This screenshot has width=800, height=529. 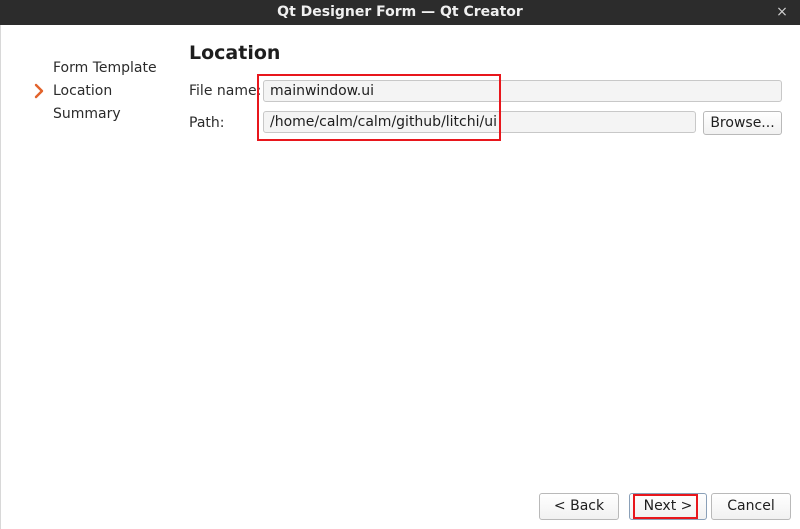 I want to click on wizard-step-summary: Summary, so click(x=87, y=114).